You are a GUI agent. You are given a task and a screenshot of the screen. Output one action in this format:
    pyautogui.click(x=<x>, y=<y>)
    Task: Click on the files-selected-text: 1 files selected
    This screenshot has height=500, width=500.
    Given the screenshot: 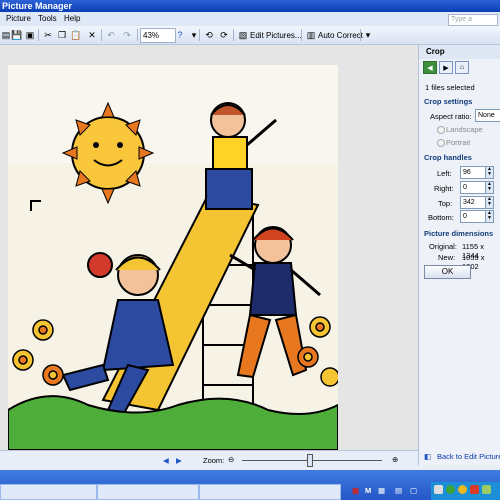 What is the action you would take?
    pyautogui.click(x=450, y=87)
    